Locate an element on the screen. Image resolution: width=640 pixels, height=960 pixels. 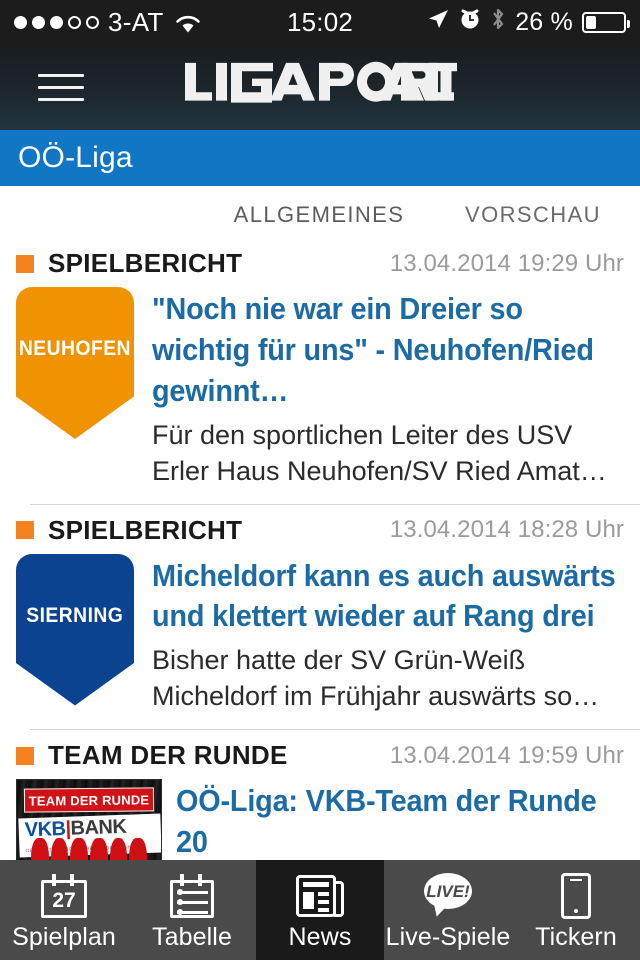
team-badge: NEUHOFEN is located at coordinates (75, 363).